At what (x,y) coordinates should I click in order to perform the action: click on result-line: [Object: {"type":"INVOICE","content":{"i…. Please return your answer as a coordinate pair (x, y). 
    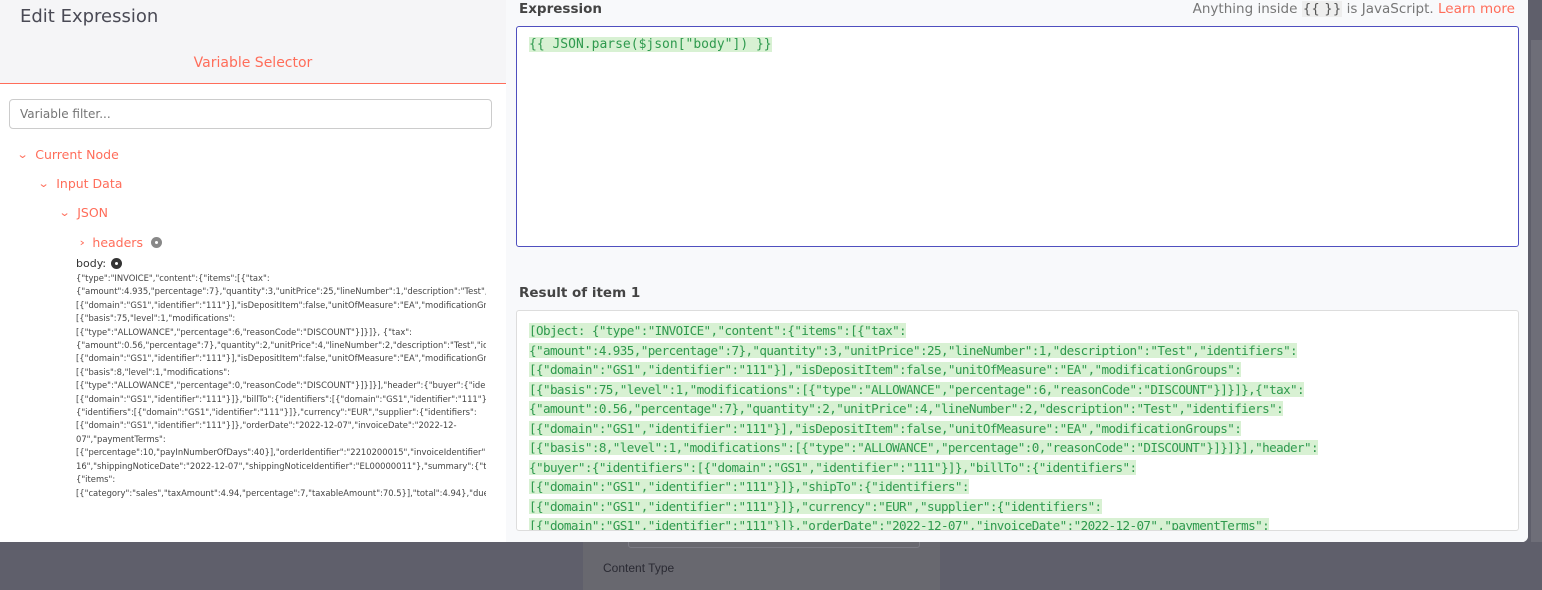
    Looking at the image, I should click on (718, 330).